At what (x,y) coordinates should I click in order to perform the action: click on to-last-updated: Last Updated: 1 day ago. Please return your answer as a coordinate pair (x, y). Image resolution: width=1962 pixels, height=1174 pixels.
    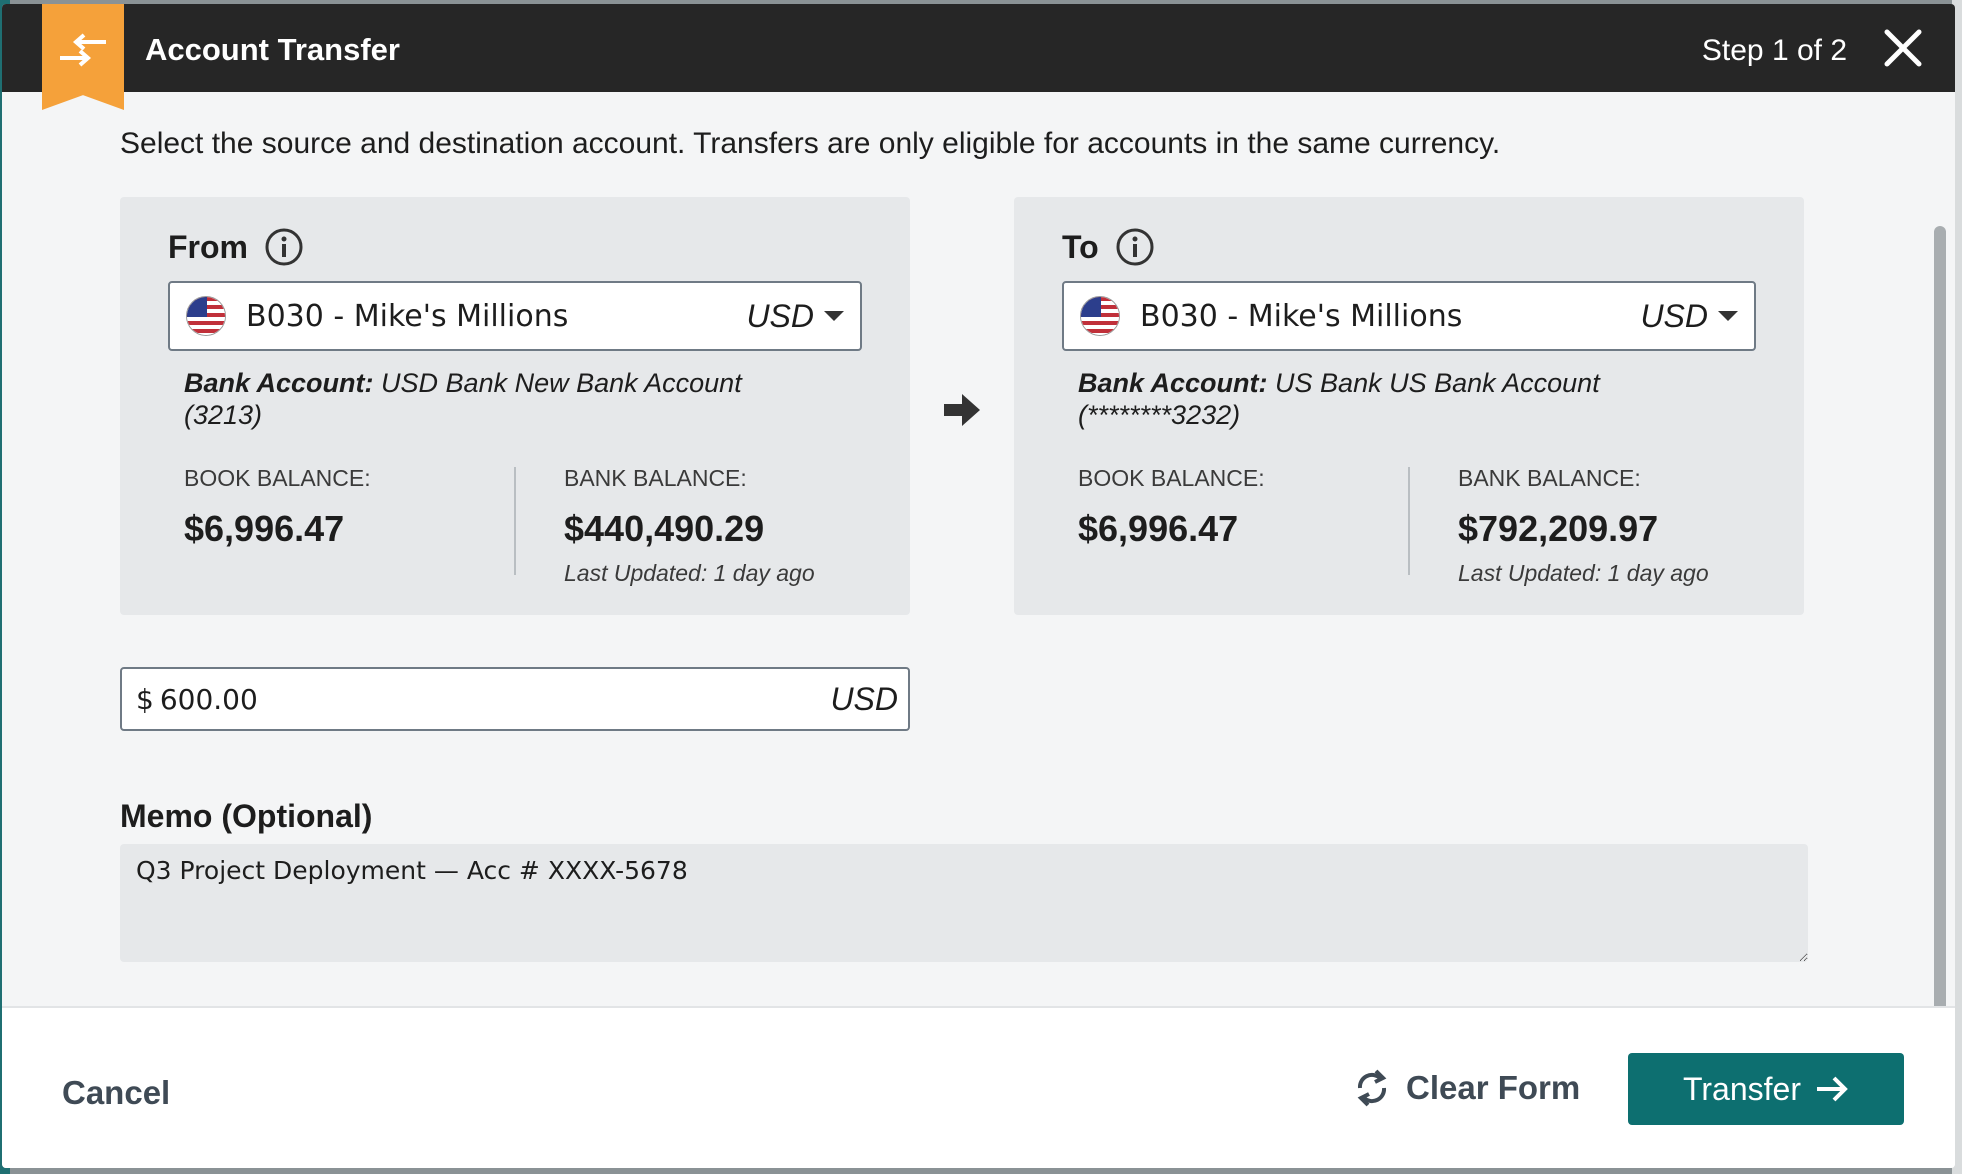
    Looking at the image, I should click on (1583, 573).